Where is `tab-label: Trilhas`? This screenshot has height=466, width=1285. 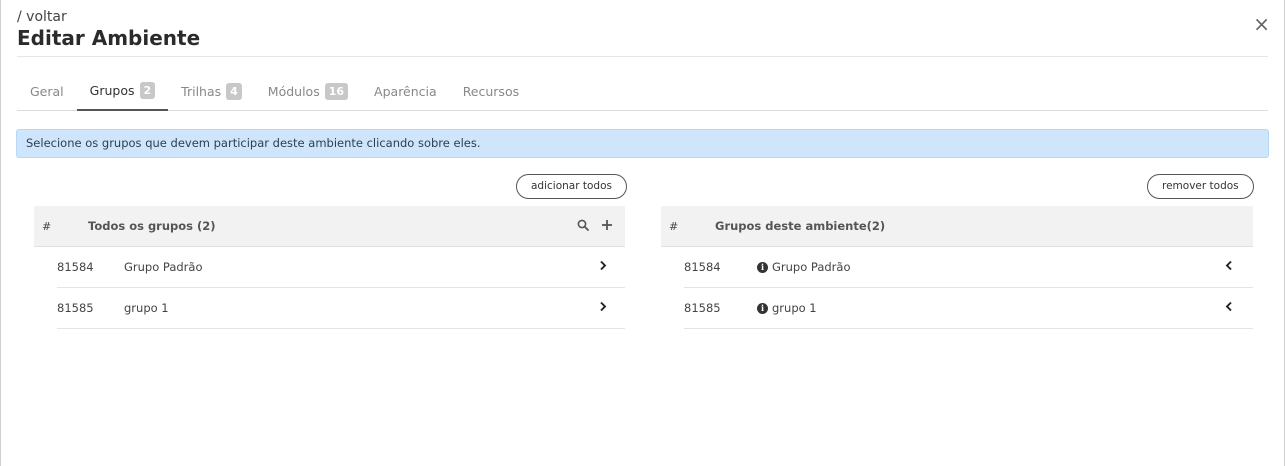
tab-label: Trilhas is located at coordinates (201, 91).